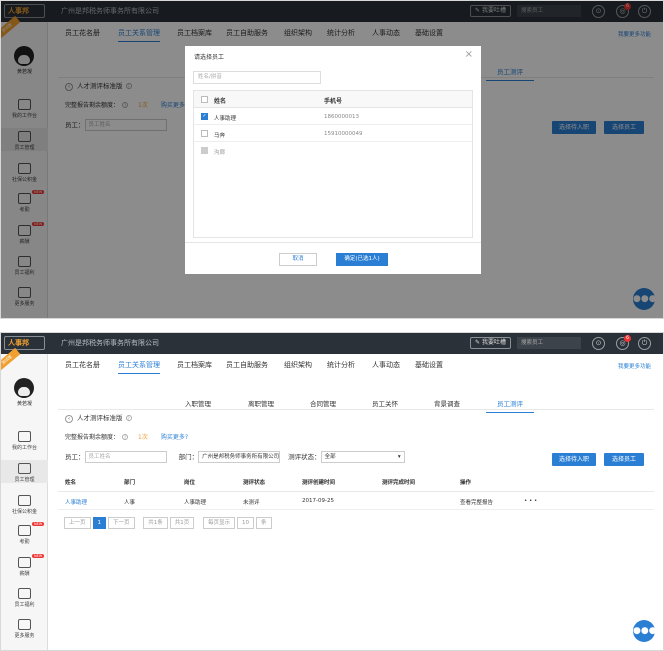 The width and height of the screenshot is (664, 651). What do you see at coordinates (121, 523) in the screenshot?
I see `next-page-button: 下一页` at bounding box center [121, 523].